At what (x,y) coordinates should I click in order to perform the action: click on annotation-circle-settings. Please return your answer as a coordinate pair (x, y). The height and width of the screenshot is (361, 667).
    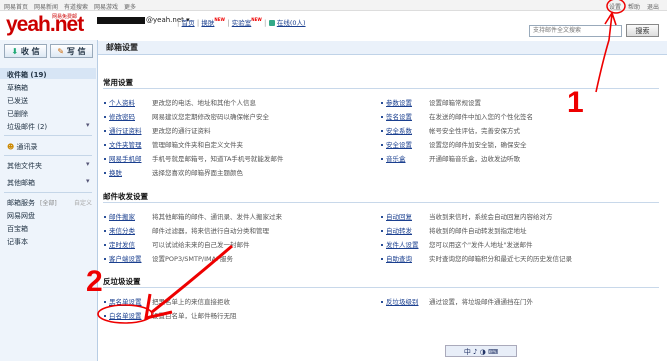
    Looking at the image, I should click on (616, 7).